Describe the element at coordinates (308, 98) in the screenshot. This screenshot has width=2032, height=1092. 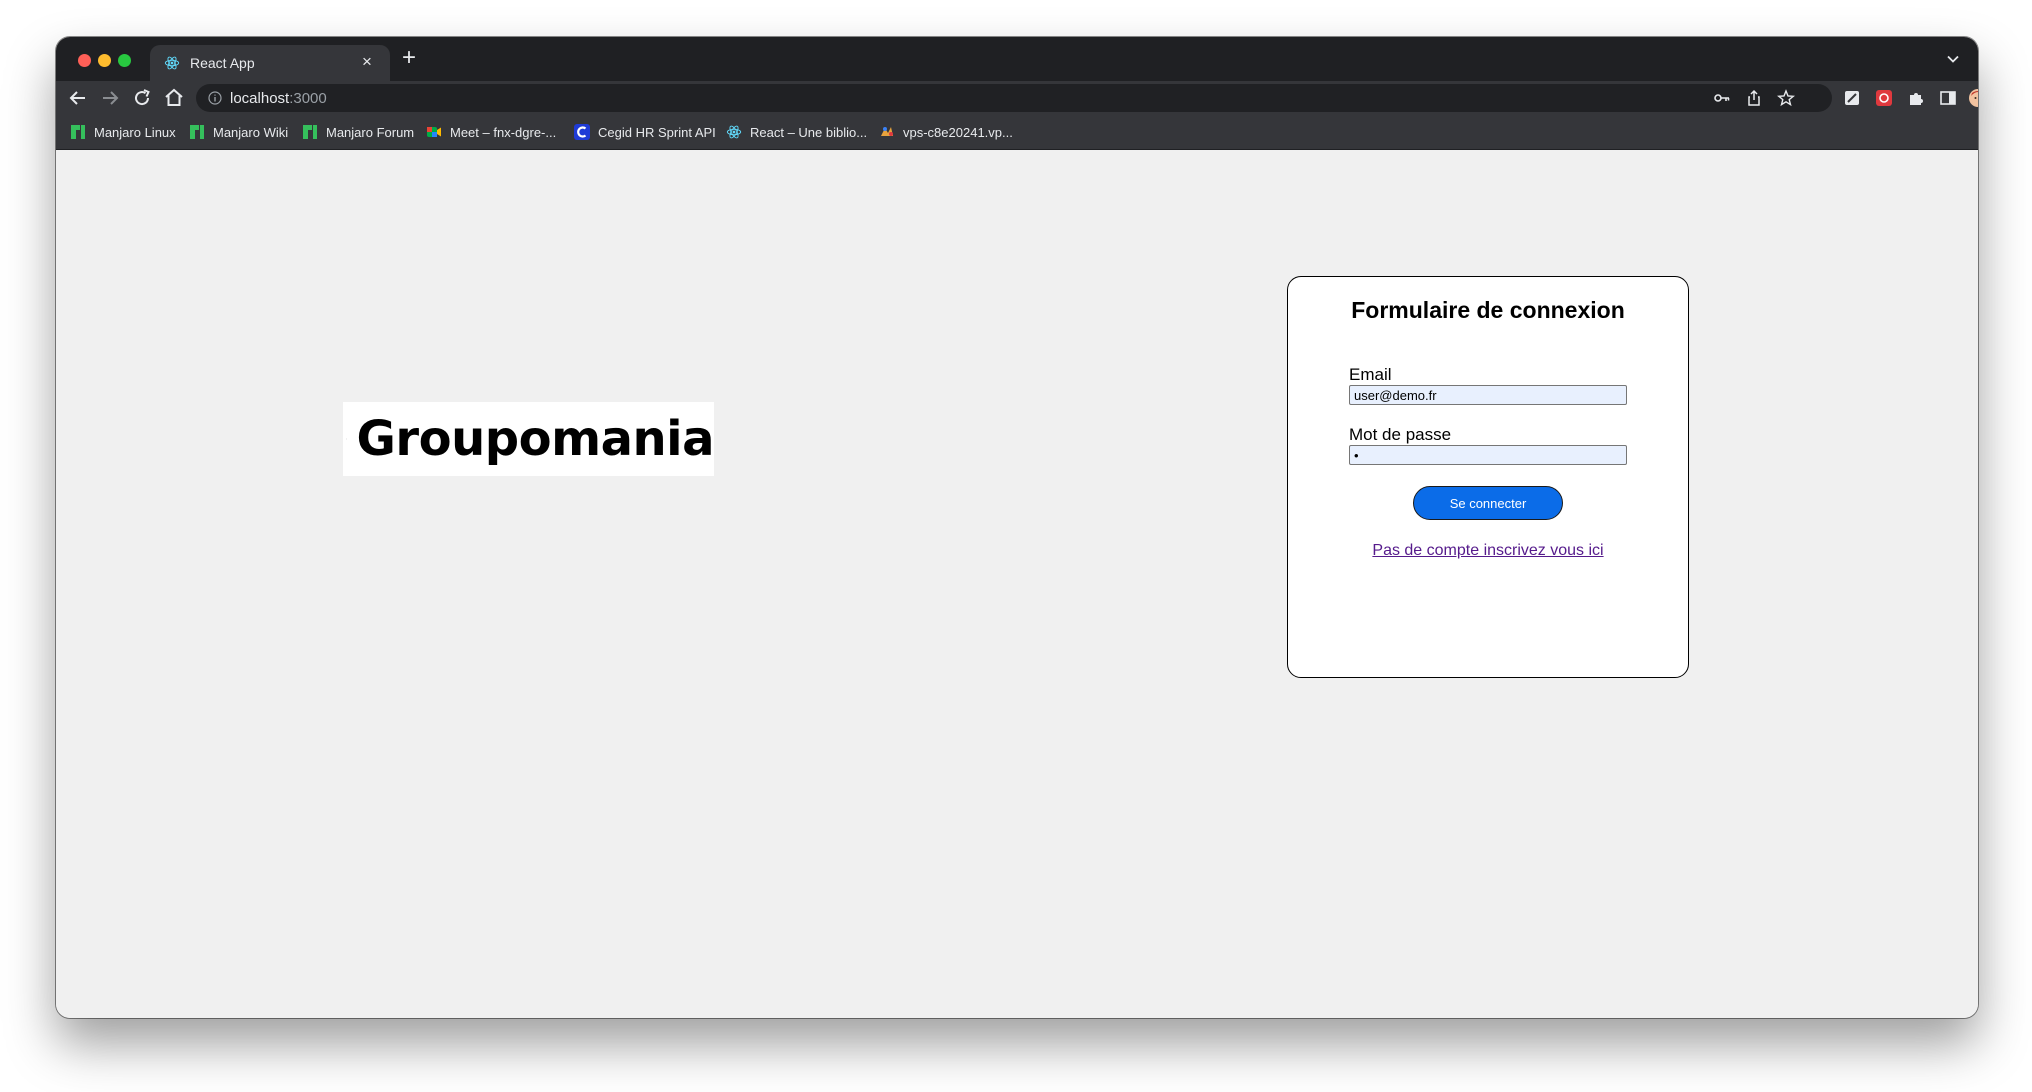
I see `url-port: :3000` at that location.